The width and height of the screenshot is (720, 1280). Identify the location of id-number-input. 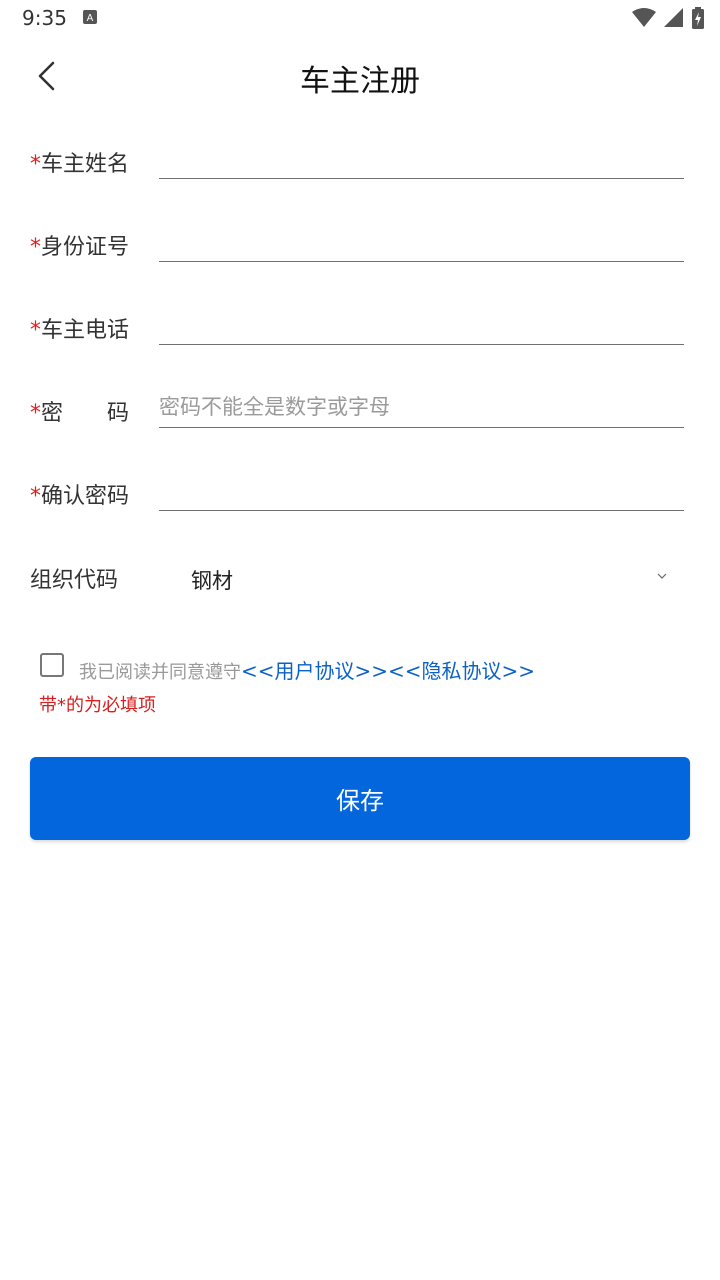
(421, 241).